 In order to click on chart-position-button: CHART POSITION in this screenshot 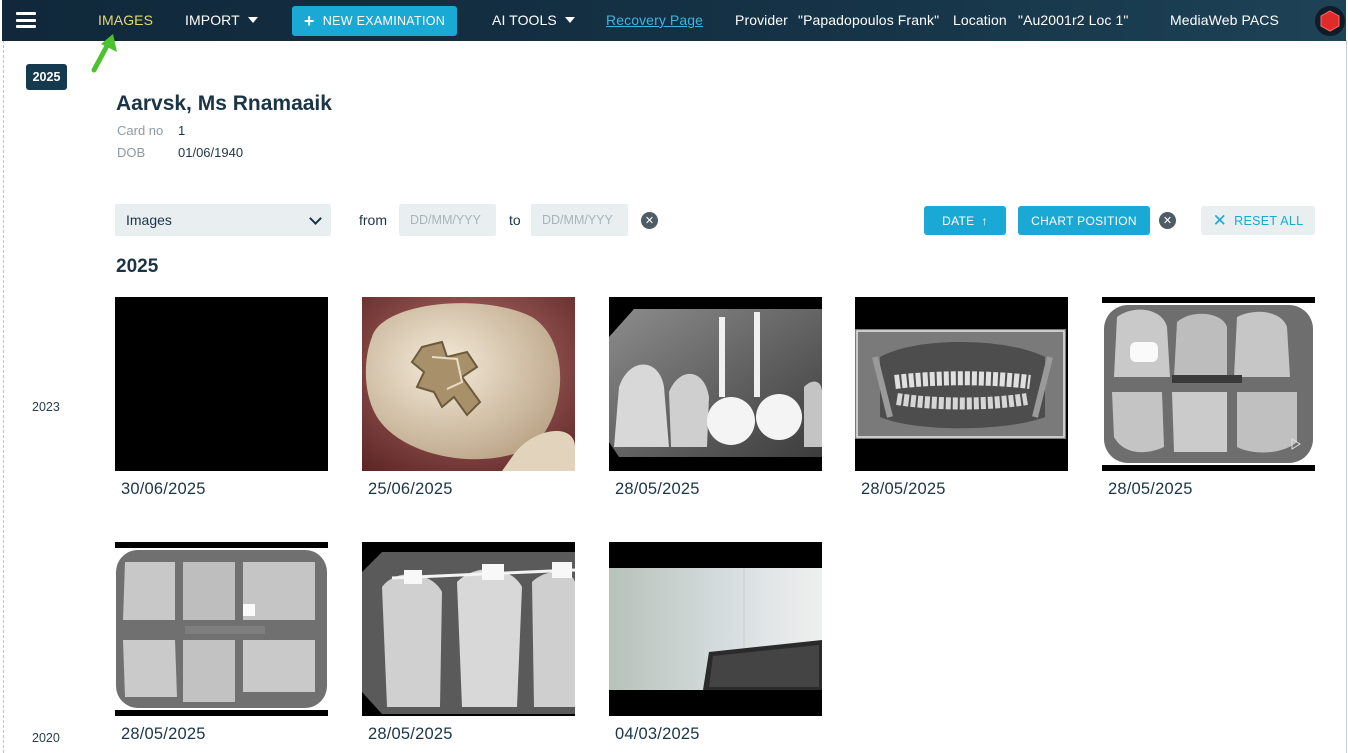, I will do `click(1084, 220)`.